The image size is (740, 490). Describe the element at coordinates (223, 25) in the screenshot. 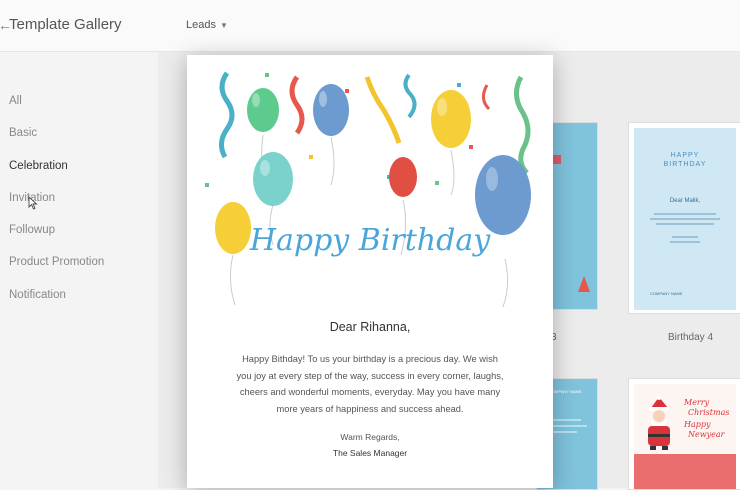

I see `chevron-down-icon: ▼` at that location.